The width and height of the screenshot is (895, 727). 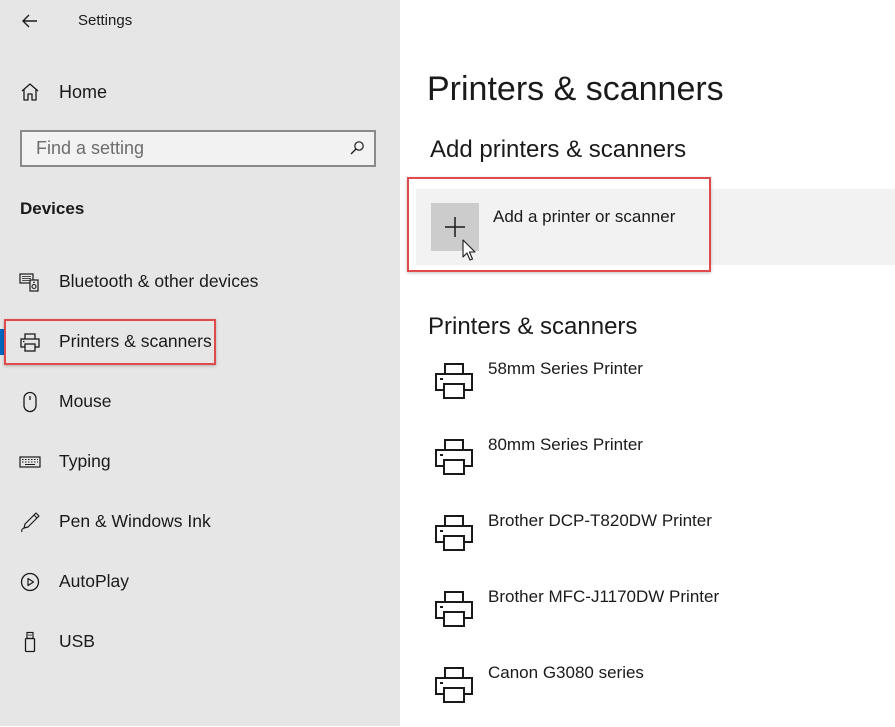 What do you see at coordinates (600, 520) in the screenshot?
I see `printer-name: Brother DCP-T820DW Printer` at bounding box center [600, 520].